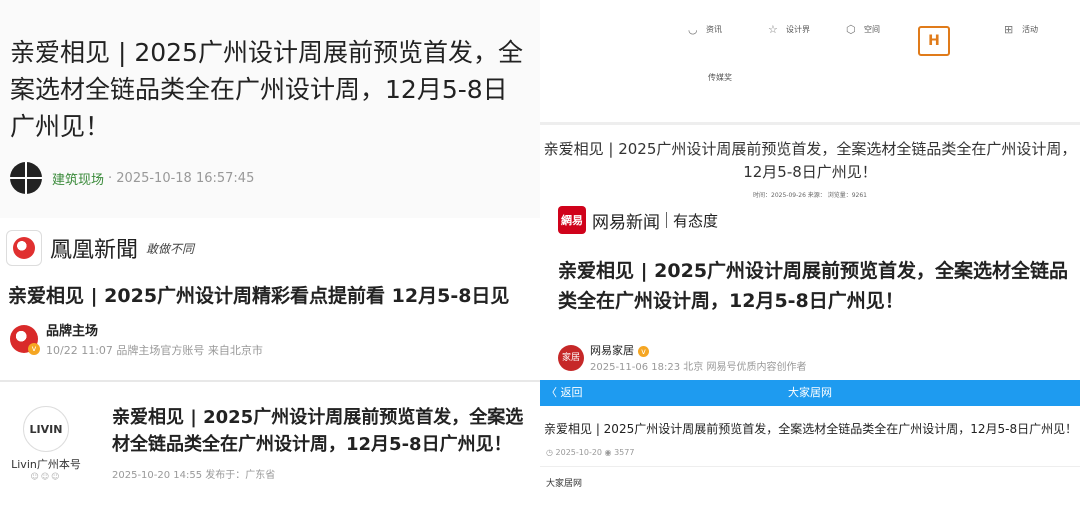  Describe the element at coordinates (181, 178) in the screenshot. I see `publish-datetime: · 2025-10-18 16:57:45` at that location.